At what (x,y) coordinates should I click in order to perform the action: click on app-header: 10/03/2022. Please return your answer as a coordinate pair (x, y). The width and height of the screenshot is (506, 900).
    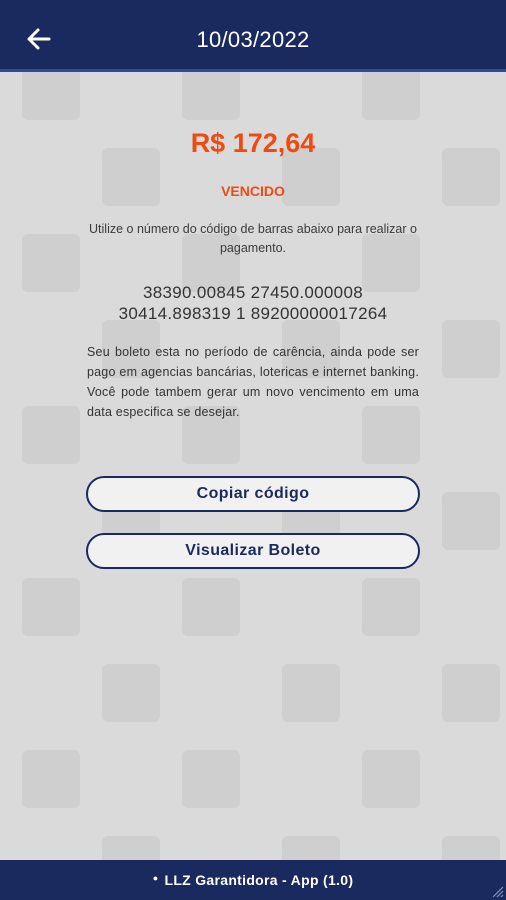
    Looking at the image, I should click on (253, 36).